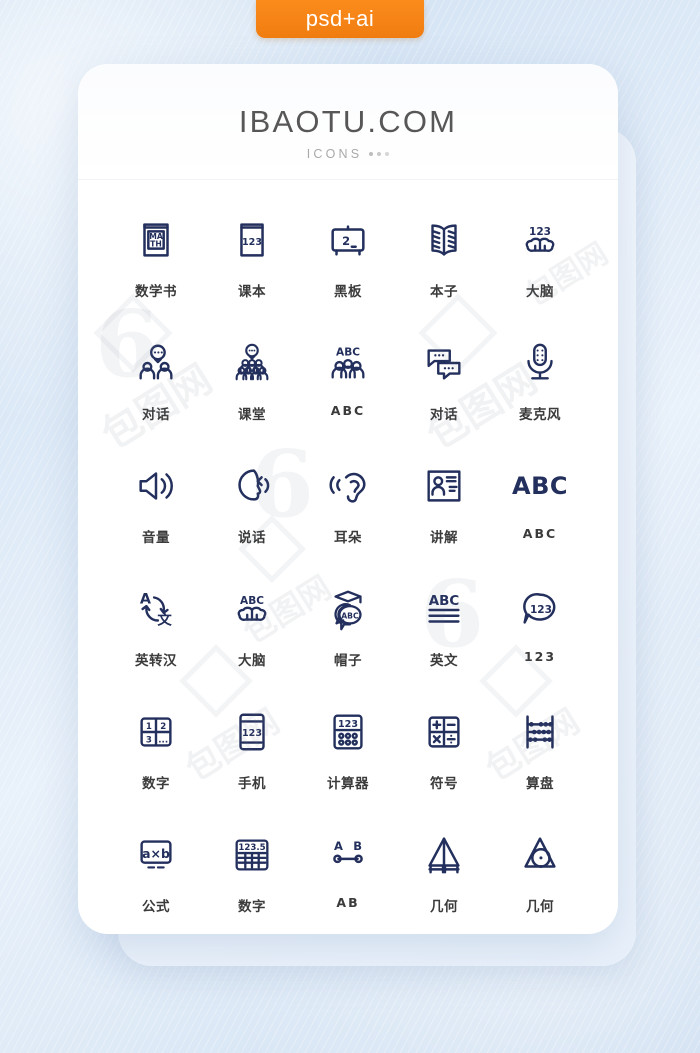  Describe the element at coordinates (540, 363) in the screenshot. I see `microphone-icon` at that location.